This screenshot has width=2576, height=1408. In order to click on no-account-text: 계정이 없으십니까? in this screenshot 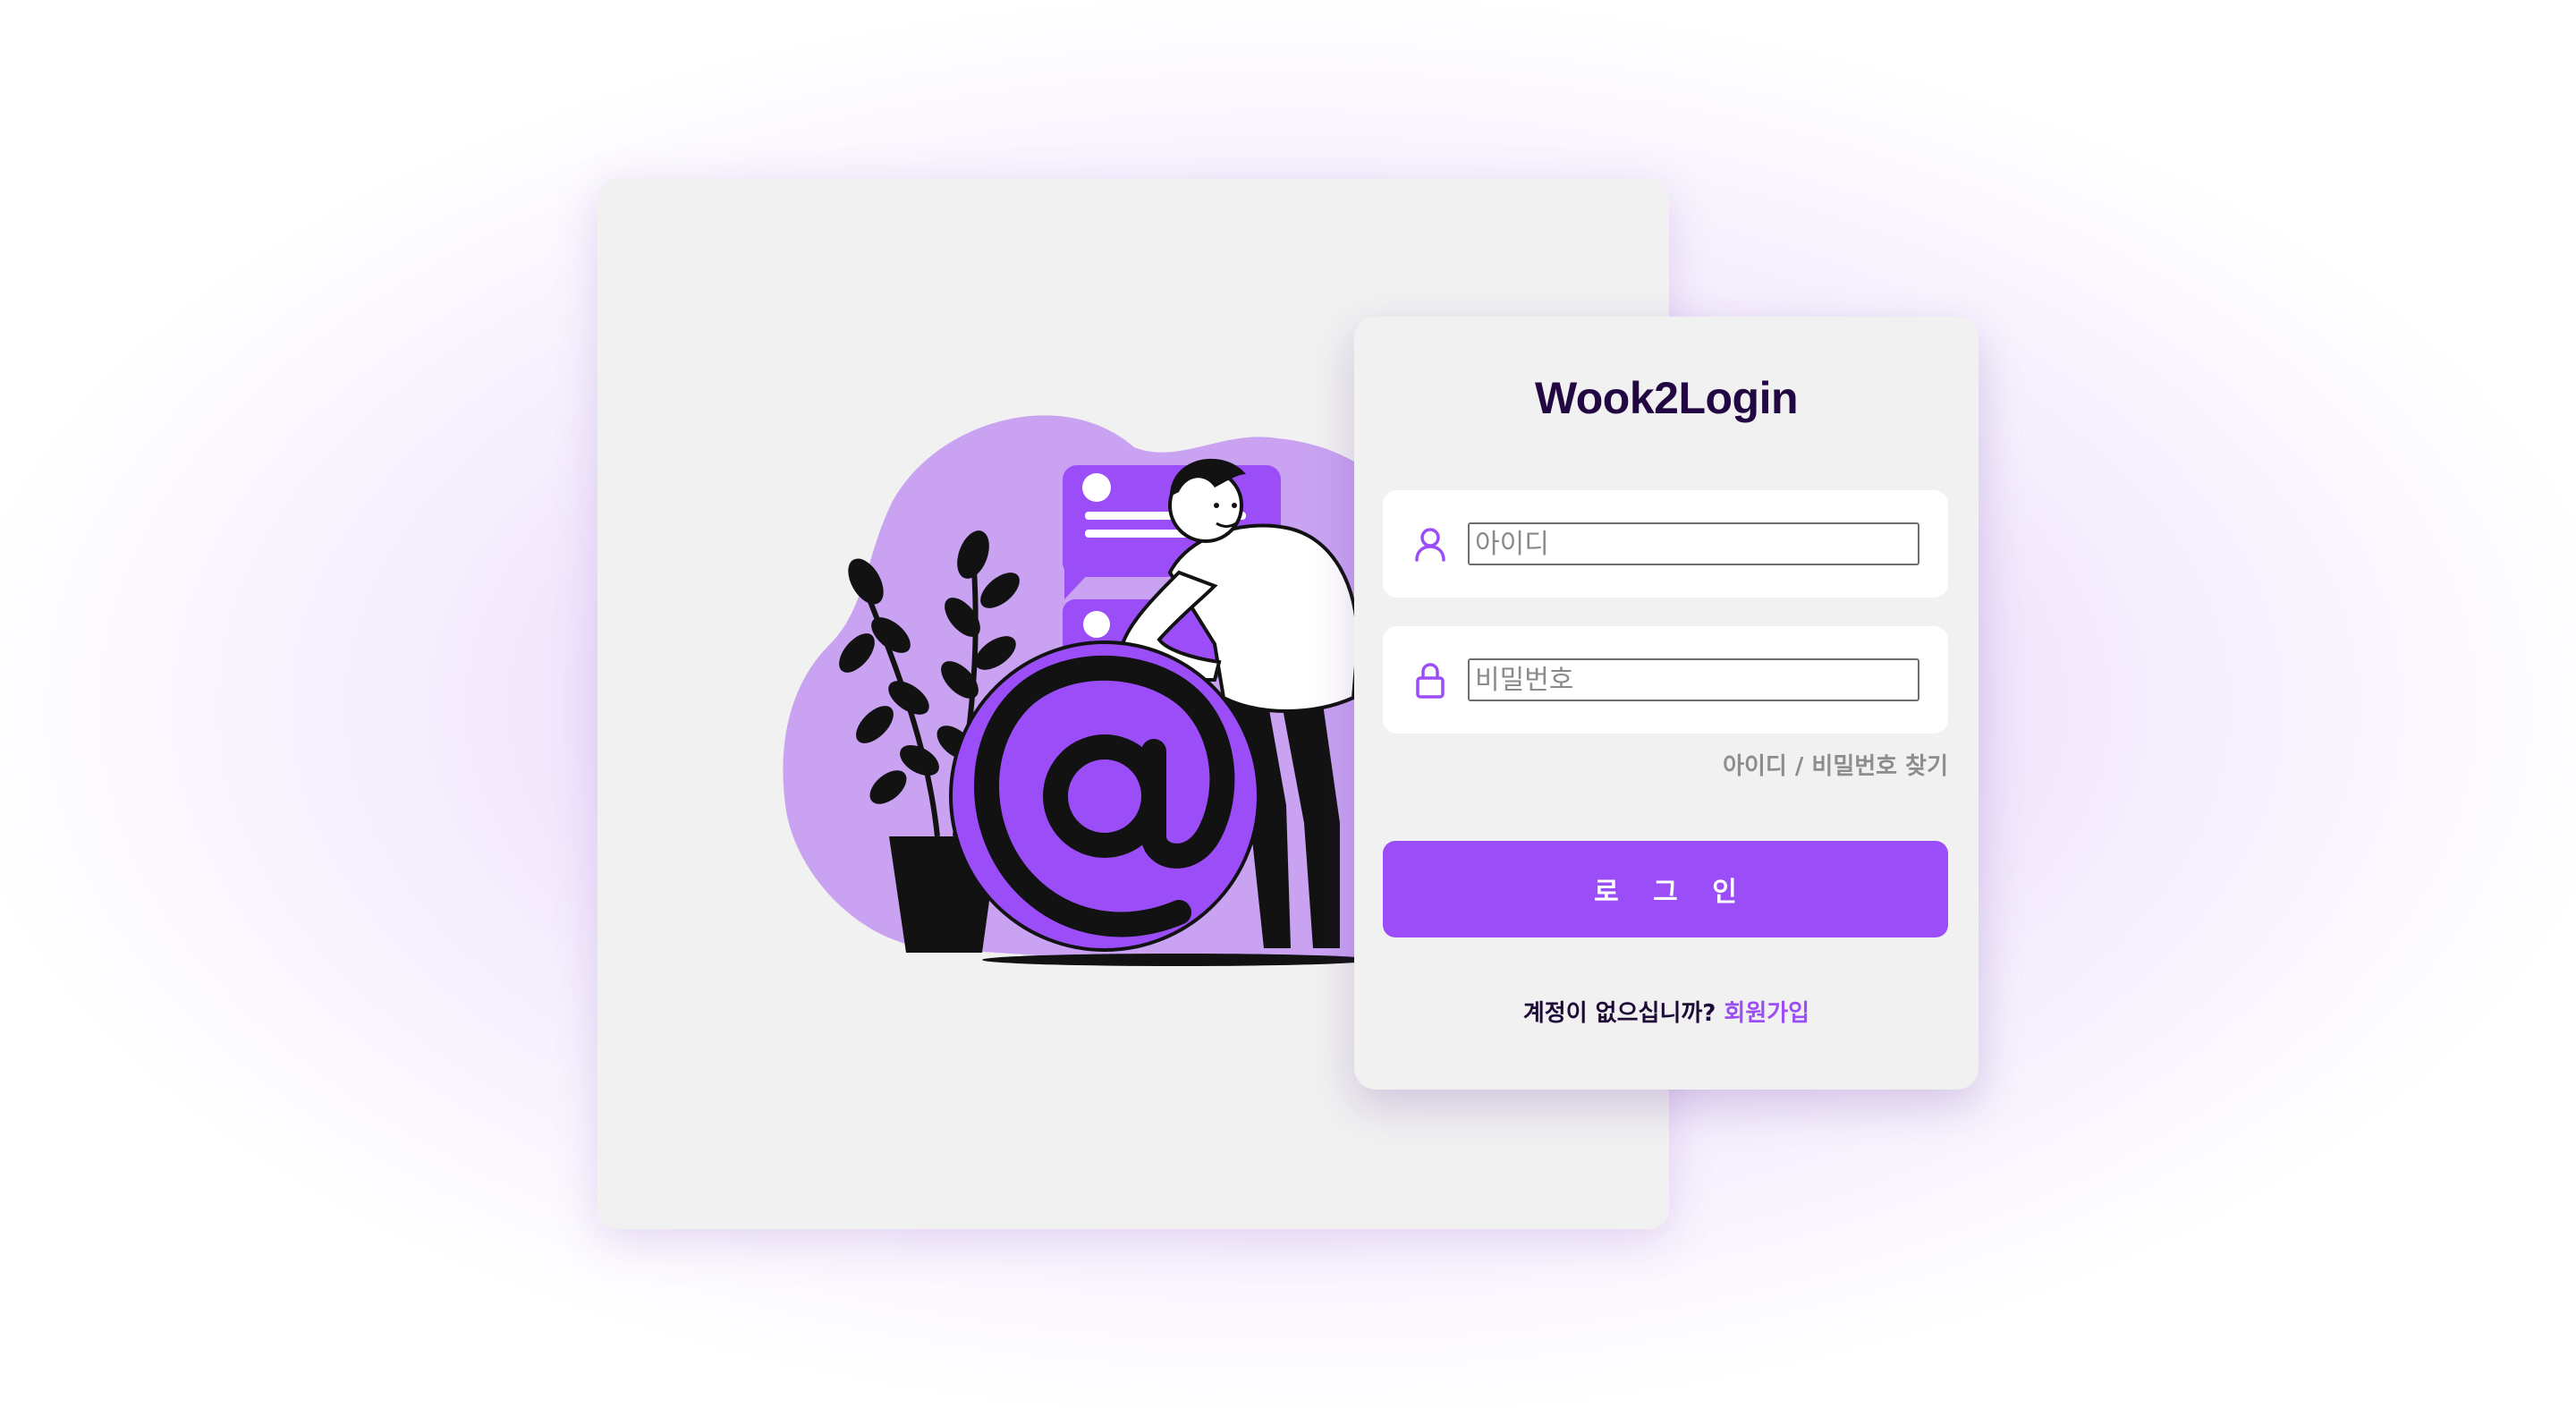, I will do `click(1623, 1013)`.